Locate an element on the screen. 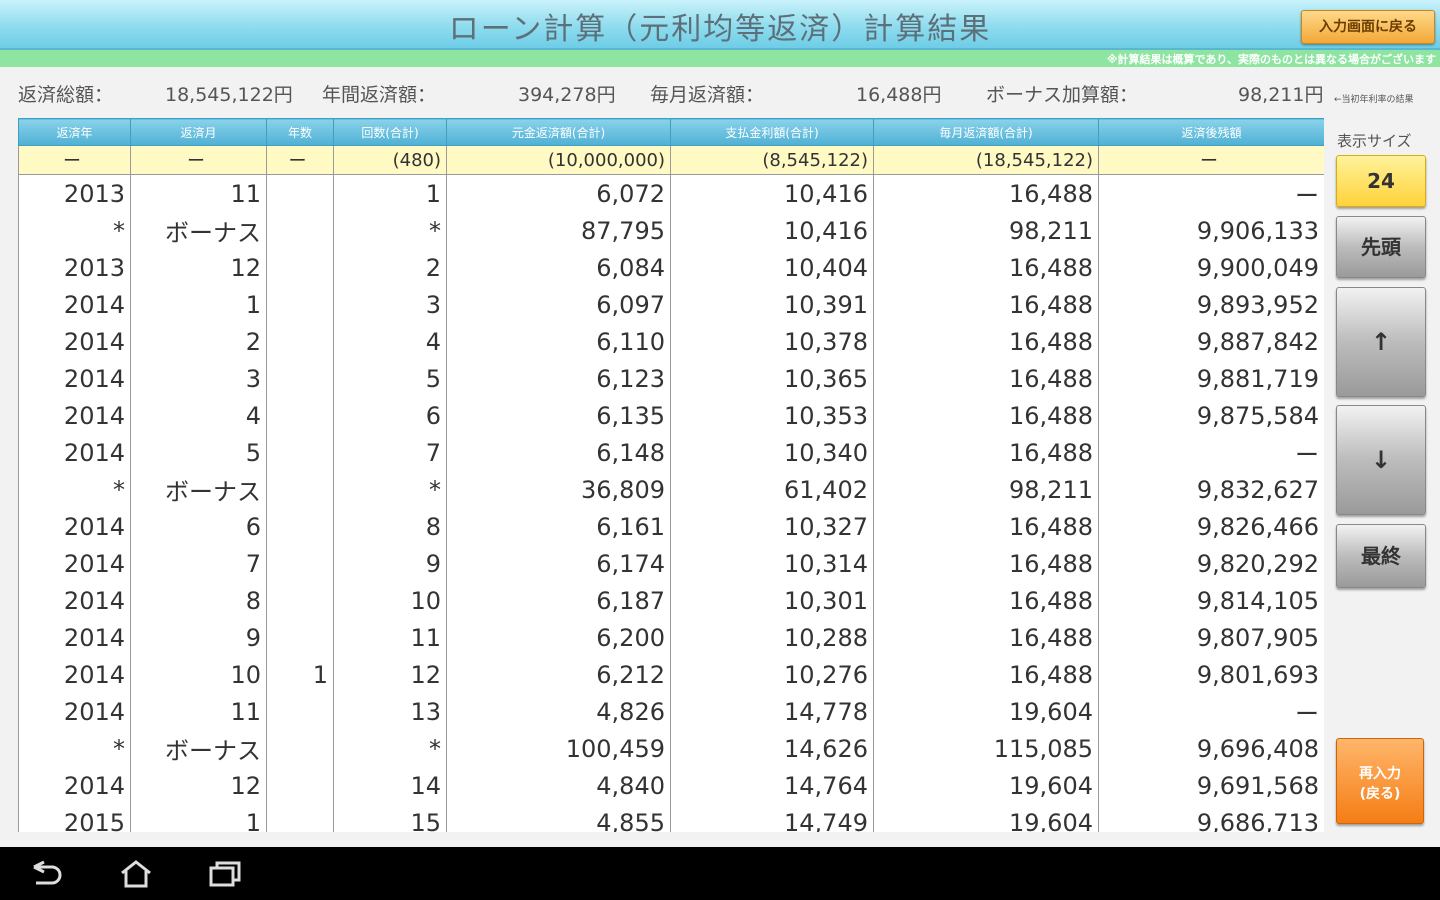 The width and height of the screenshot is (1440, 900). cell-interest: 10,378 is located at coordinates (772, 341).